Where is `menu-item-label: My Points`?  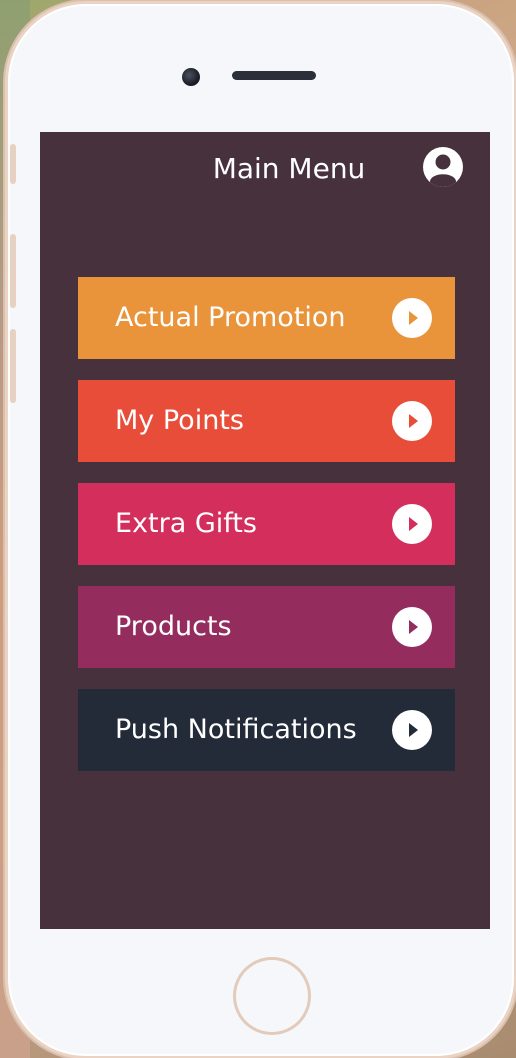 menu-item-label: My Points is located at coordinates (179, 420).